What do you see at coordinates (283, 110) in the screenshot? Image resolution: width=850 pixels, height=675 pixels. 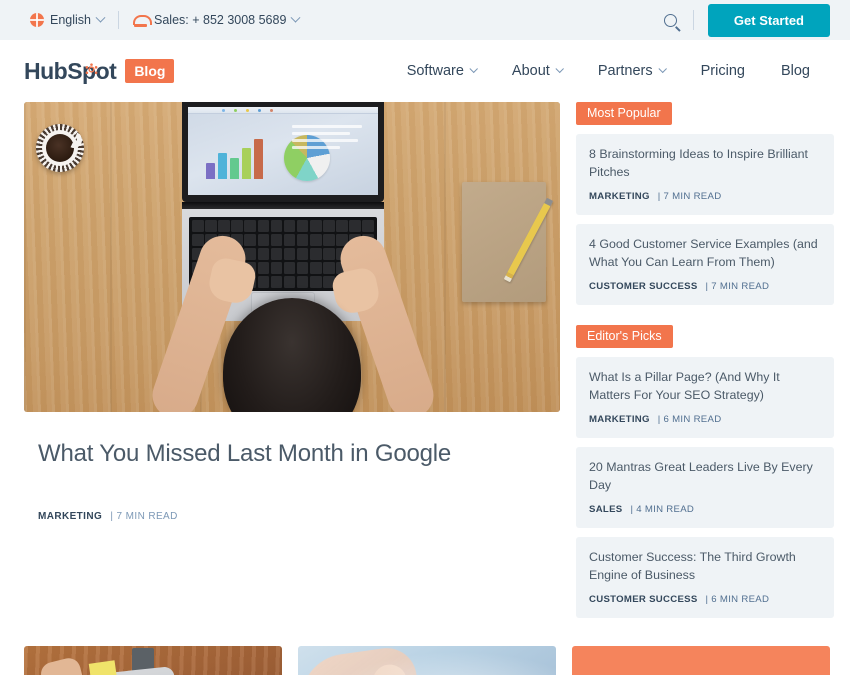 I see `screen-toolbar` at bounding box center [283, 110].